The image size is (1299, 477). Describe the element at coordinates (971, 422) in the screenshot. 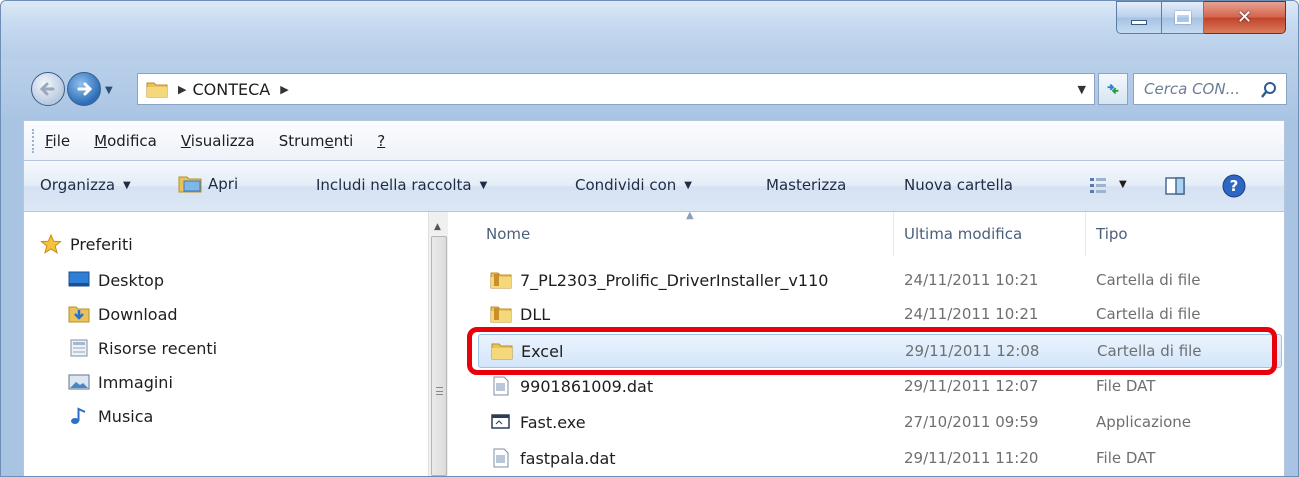

I see `file-date: 27/10/2011 09:59` at that location.